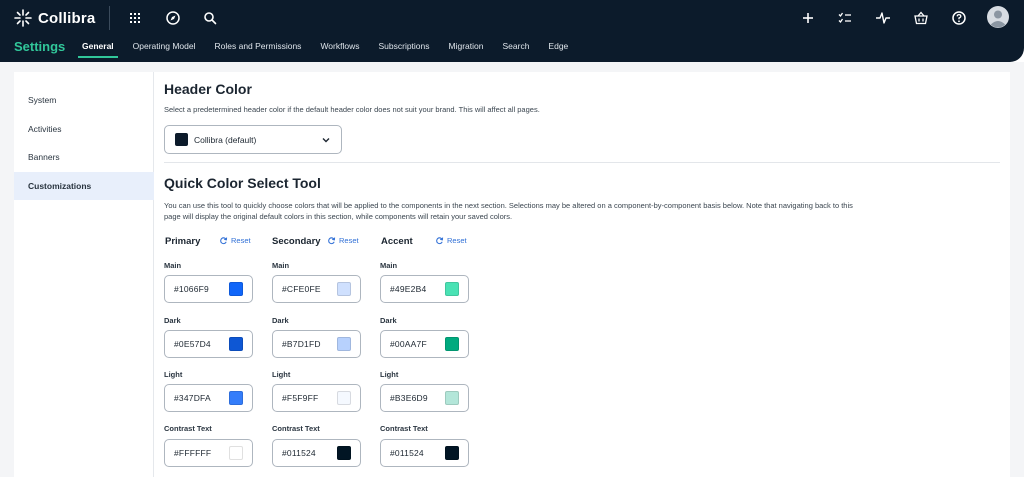  What do you see at coordinates (191, 289) in the screenshot?
I see `primary-main-hex: #1066F9` at bounding box center [191, 289].